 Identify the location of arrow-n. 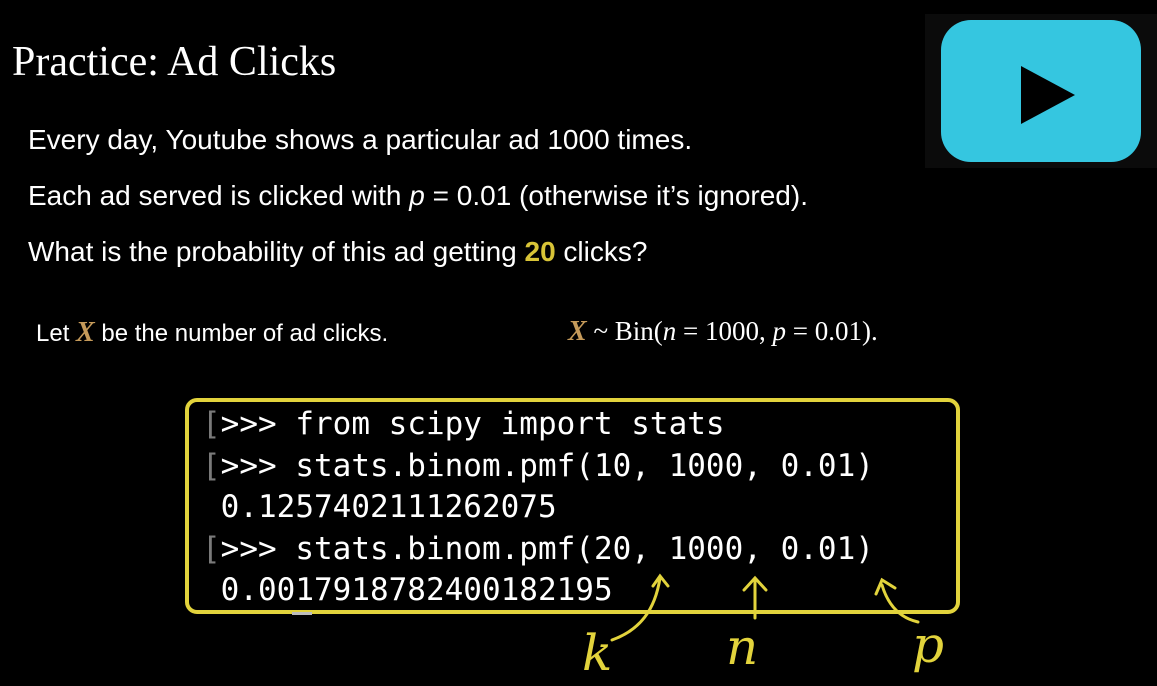
(755, 597).